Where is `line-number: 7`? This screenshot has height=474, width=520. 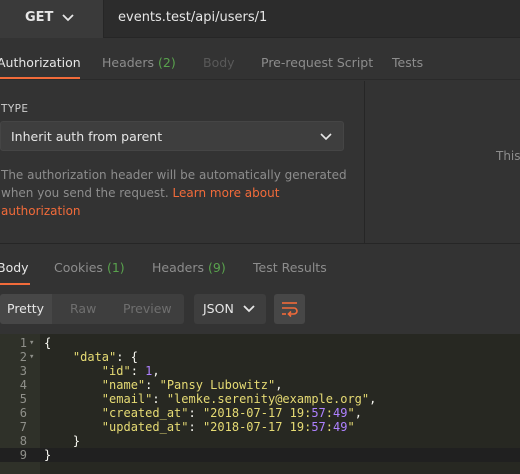 line-number: 7 is located at coordinates (23, 427).